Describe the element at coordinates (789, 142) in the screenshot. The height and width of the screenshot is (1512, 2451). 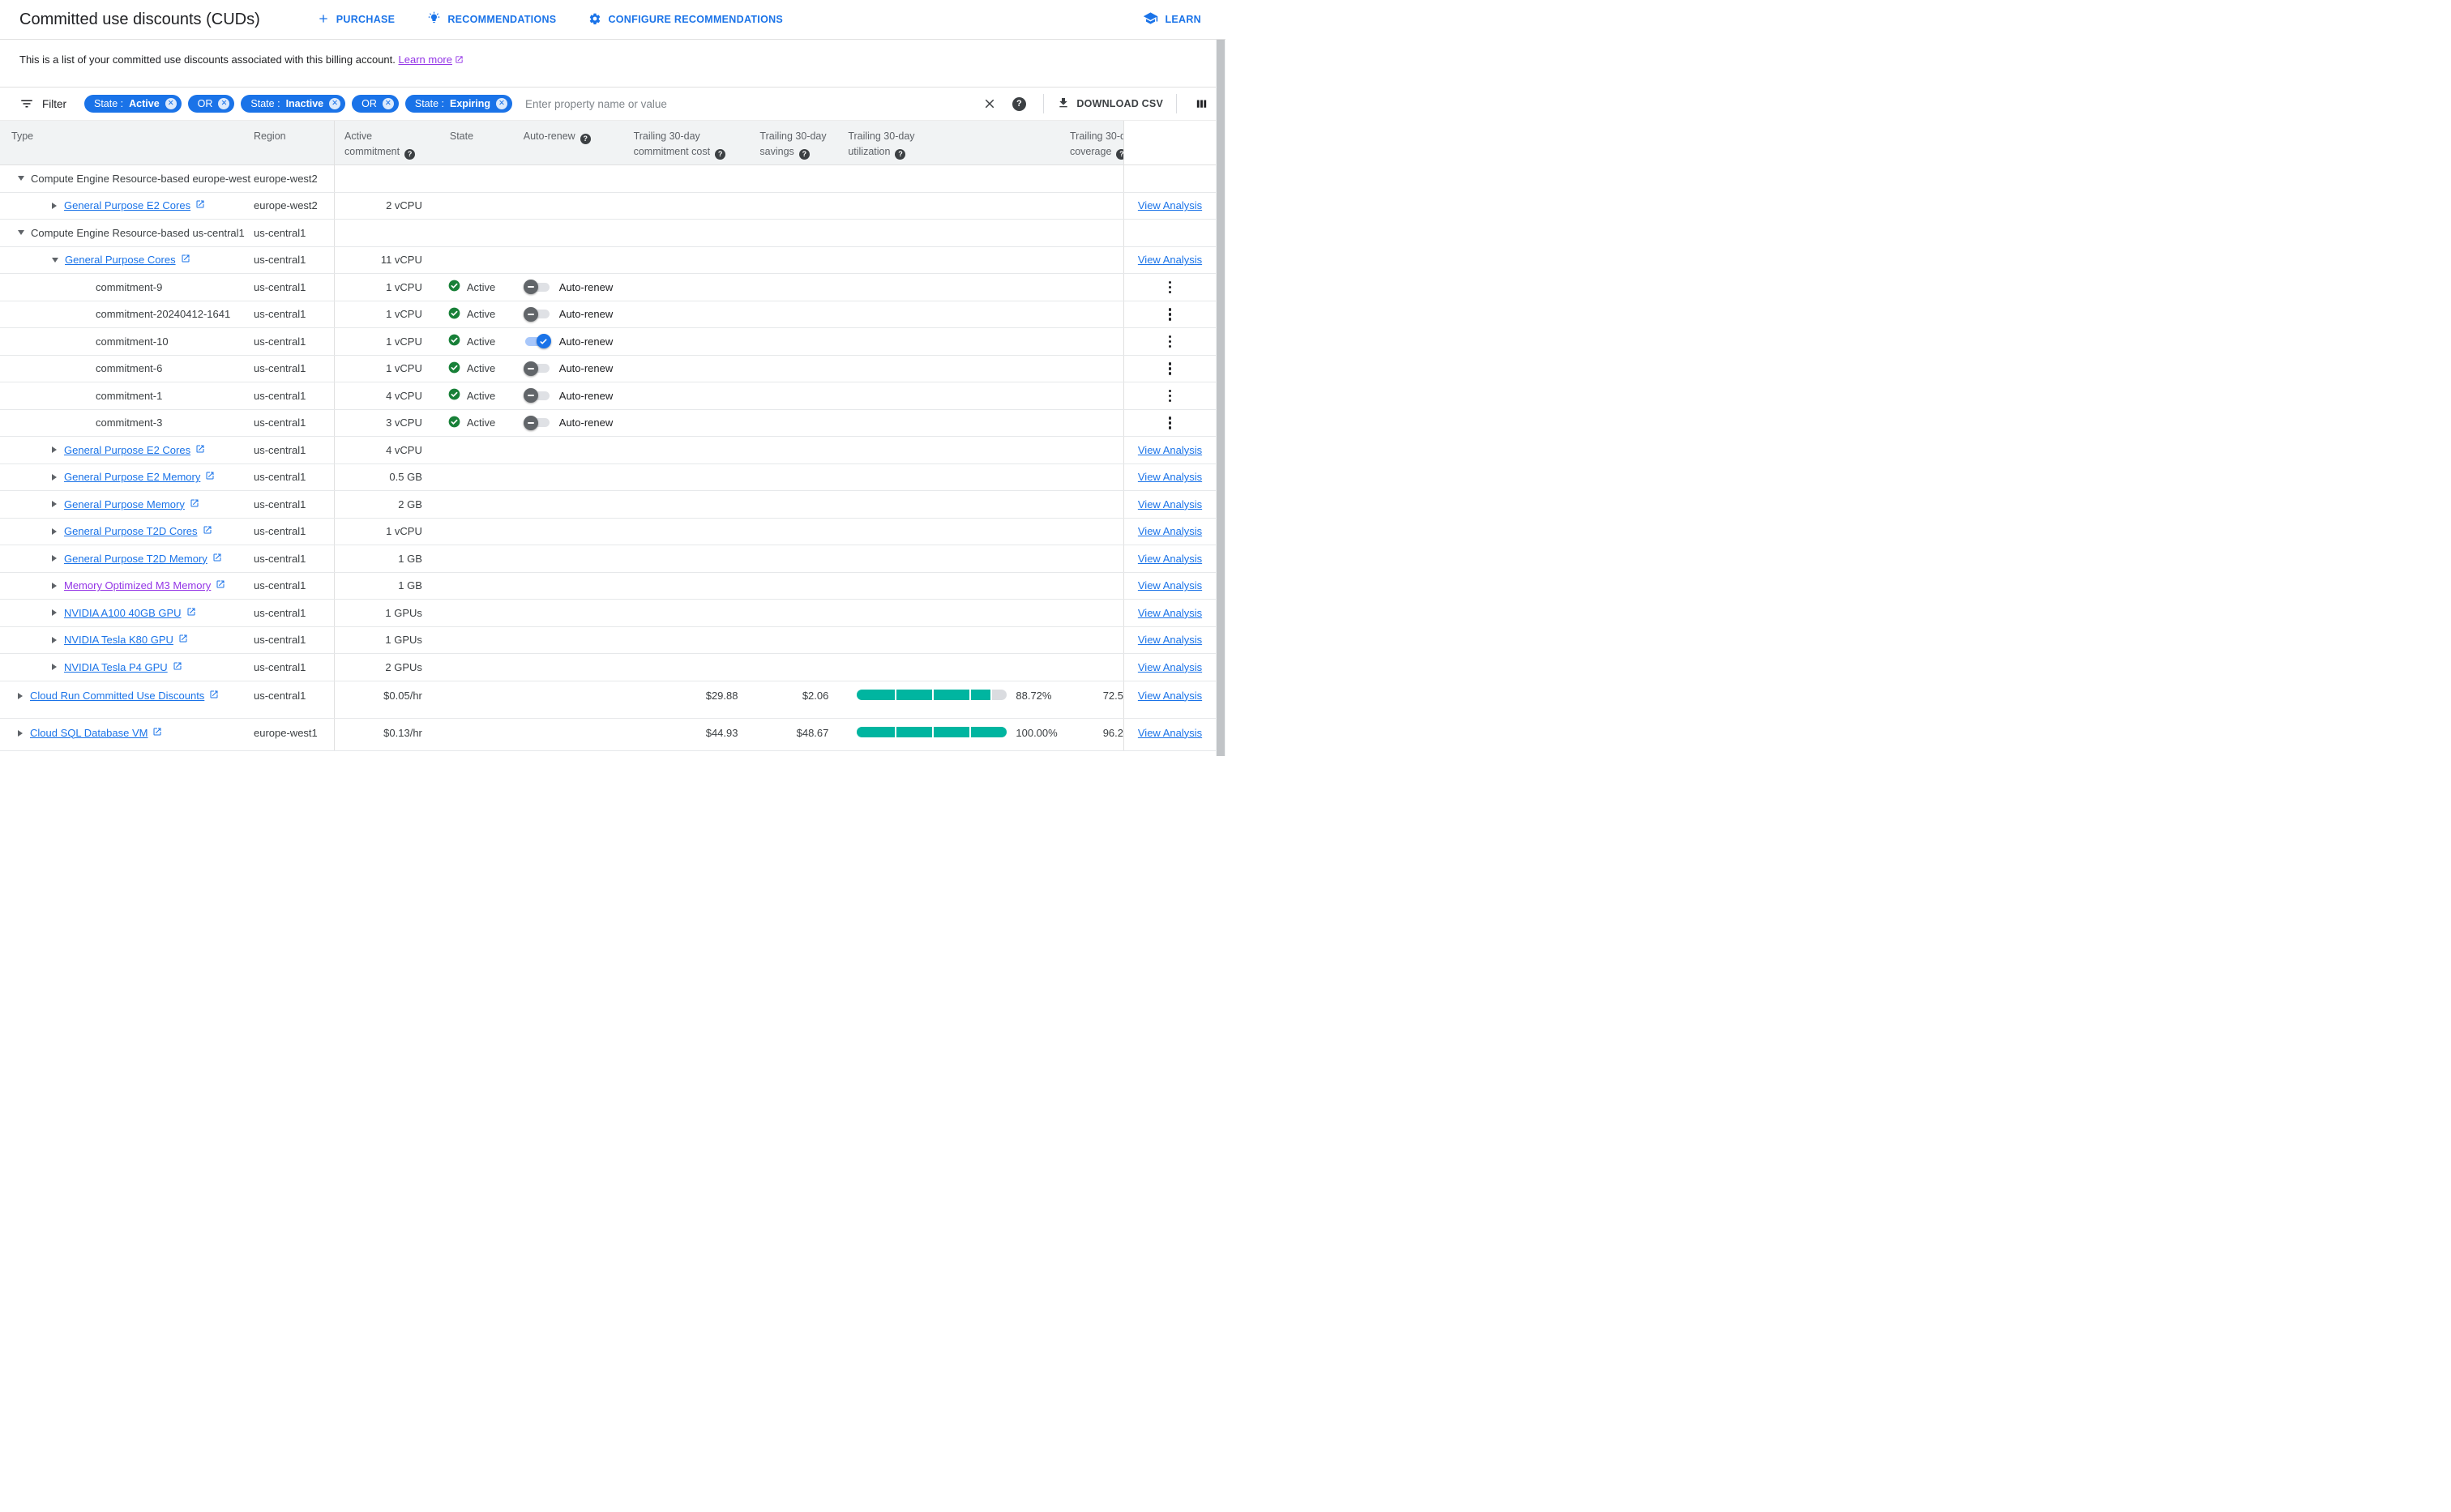
I see `column-header-savings: Trailing 30-day savings?` at that location.